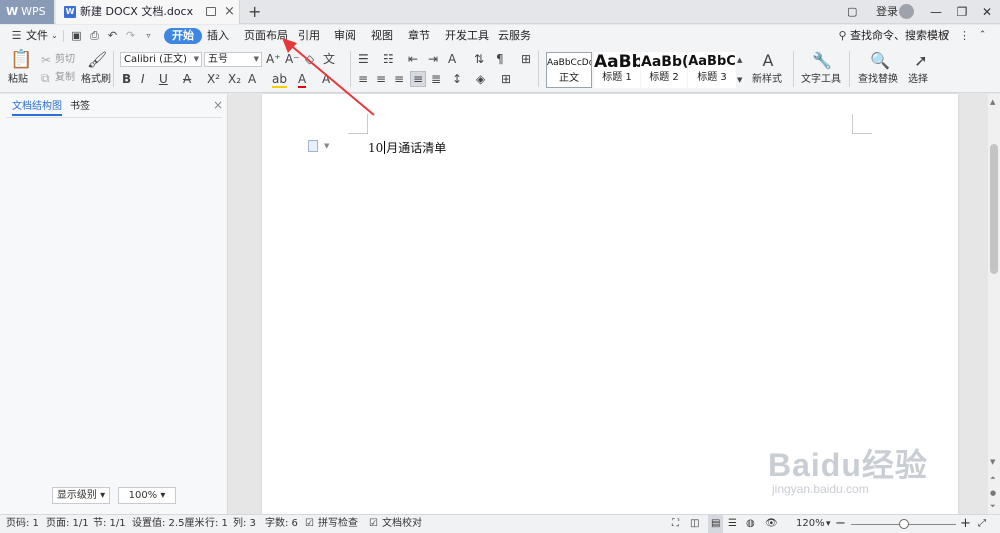 Image resolution: width=1000 pixels, height=533 pixels. What do you see at coordinates (452, 59) in the screenshot?
I see `char-scale-icon: A` at bounding box center [452, 59].